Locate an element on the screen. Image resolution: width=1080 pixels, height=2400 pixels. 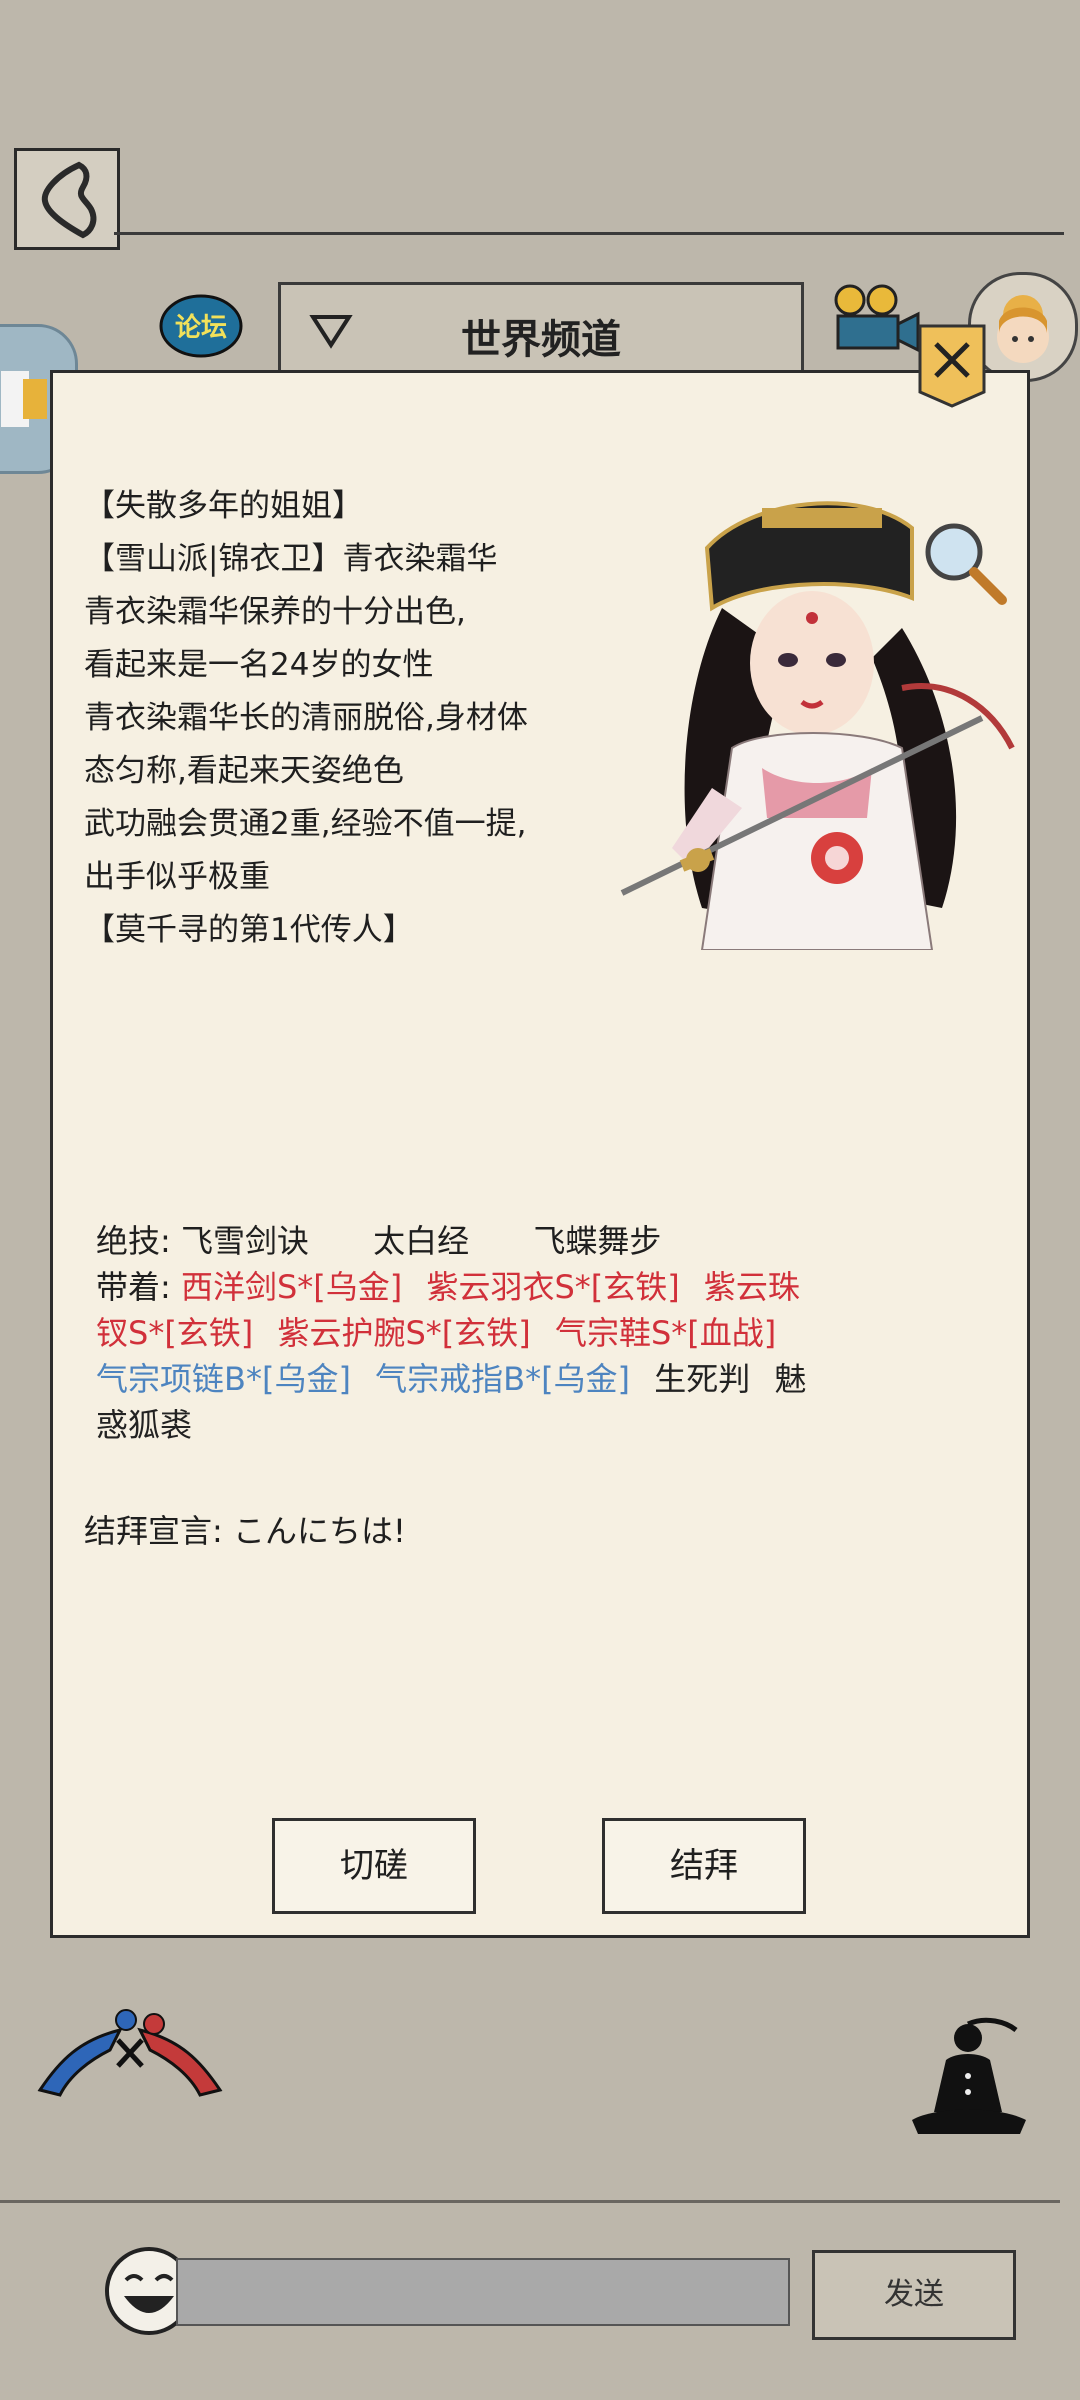
skill-item: 太白经 is located at coordinates (421, 1241).